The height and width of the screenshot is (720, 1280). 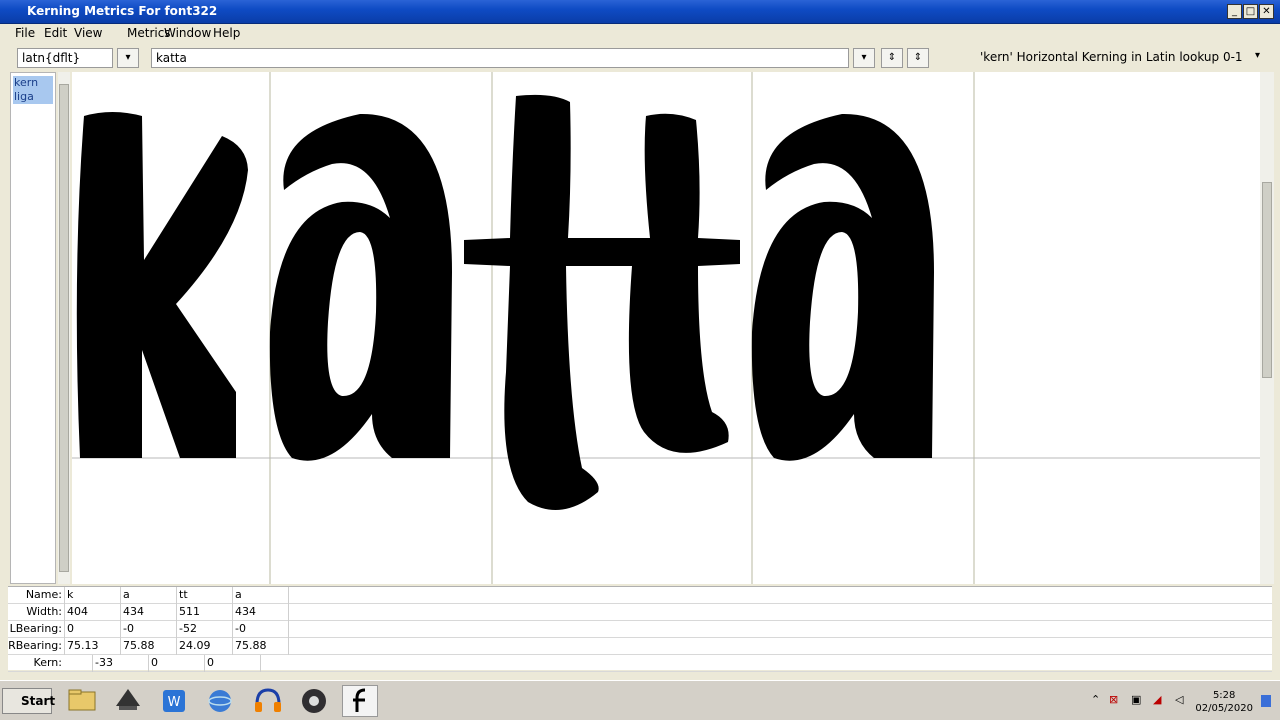 I want to click on row-label: Kern:, so click(x=47, y=662).